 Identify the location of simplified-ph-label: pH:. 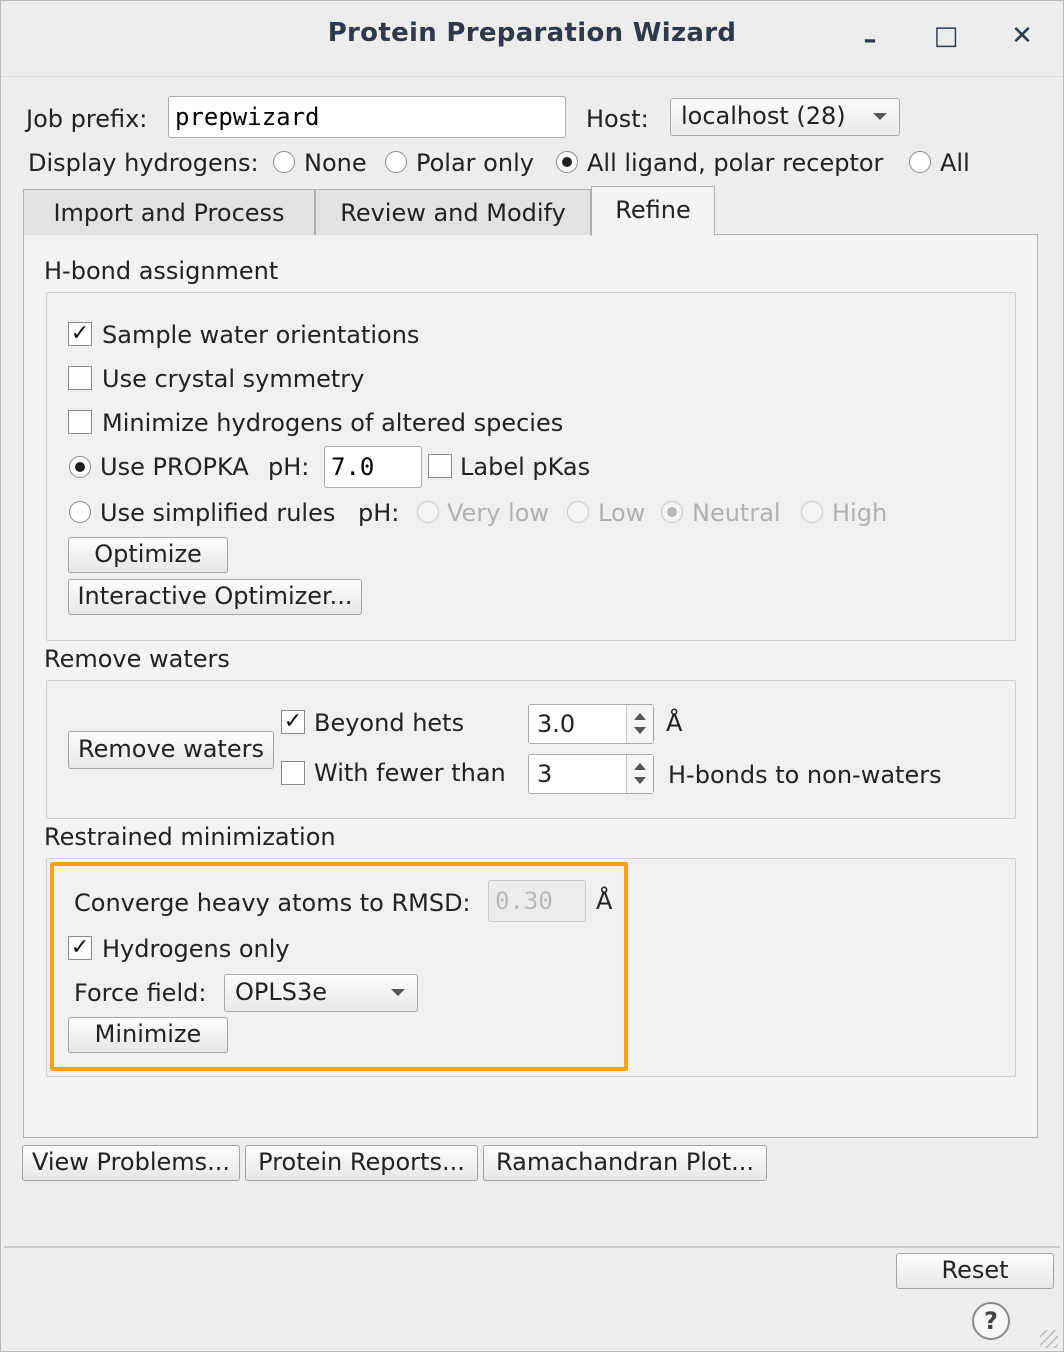
(379, 513).